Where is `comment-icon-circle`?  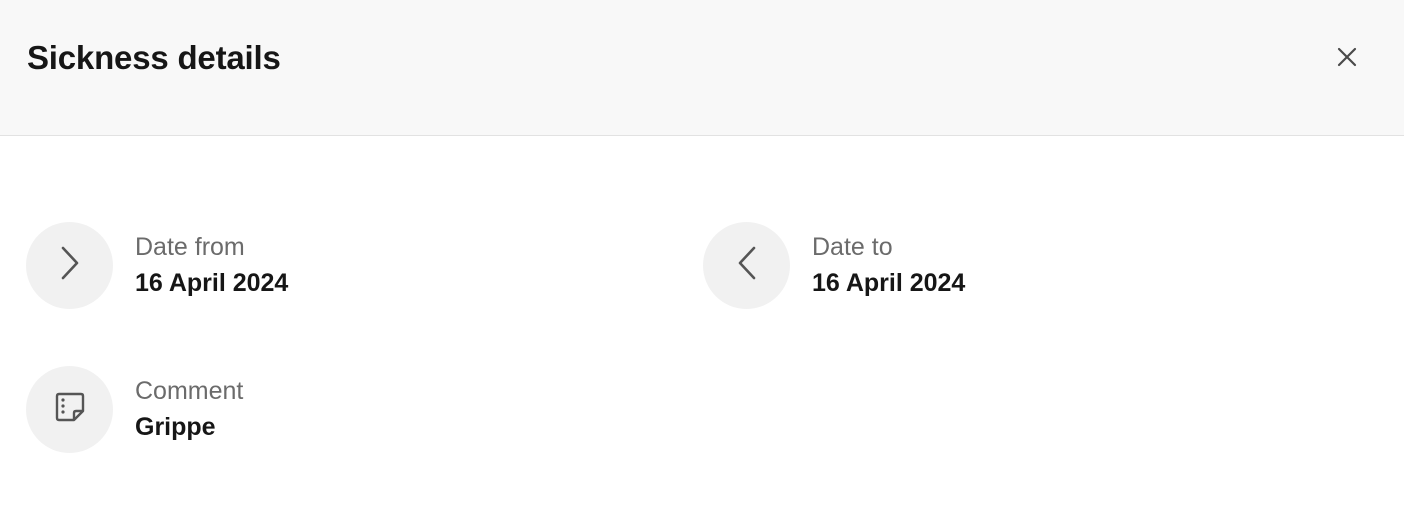
comment-icon-circle is located at coordinates (69, 409).